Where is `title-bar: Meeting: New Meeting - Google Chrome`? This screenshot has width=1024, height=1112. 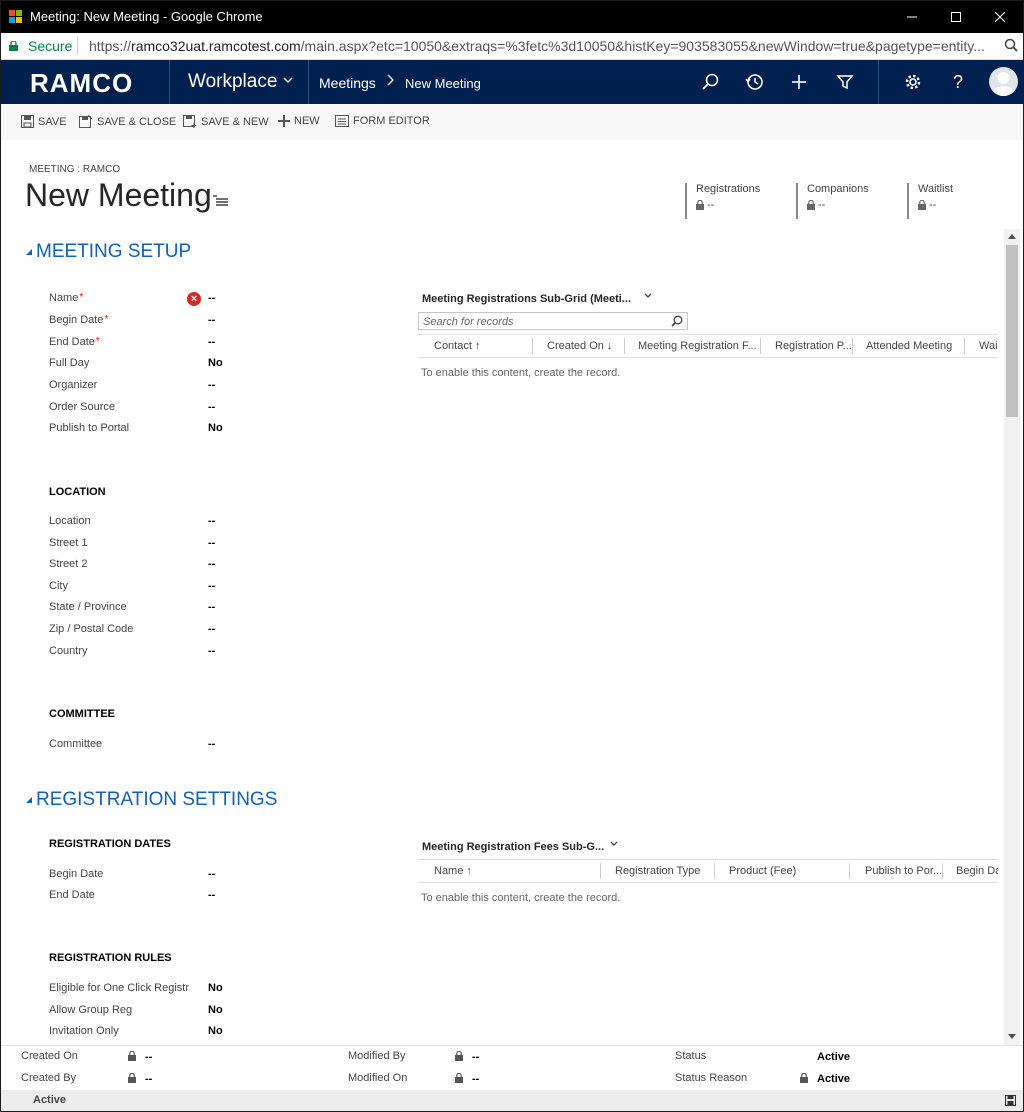 title-bar: Meeting: New Meeting - Google Chrome is located at coordinates (512, 17).